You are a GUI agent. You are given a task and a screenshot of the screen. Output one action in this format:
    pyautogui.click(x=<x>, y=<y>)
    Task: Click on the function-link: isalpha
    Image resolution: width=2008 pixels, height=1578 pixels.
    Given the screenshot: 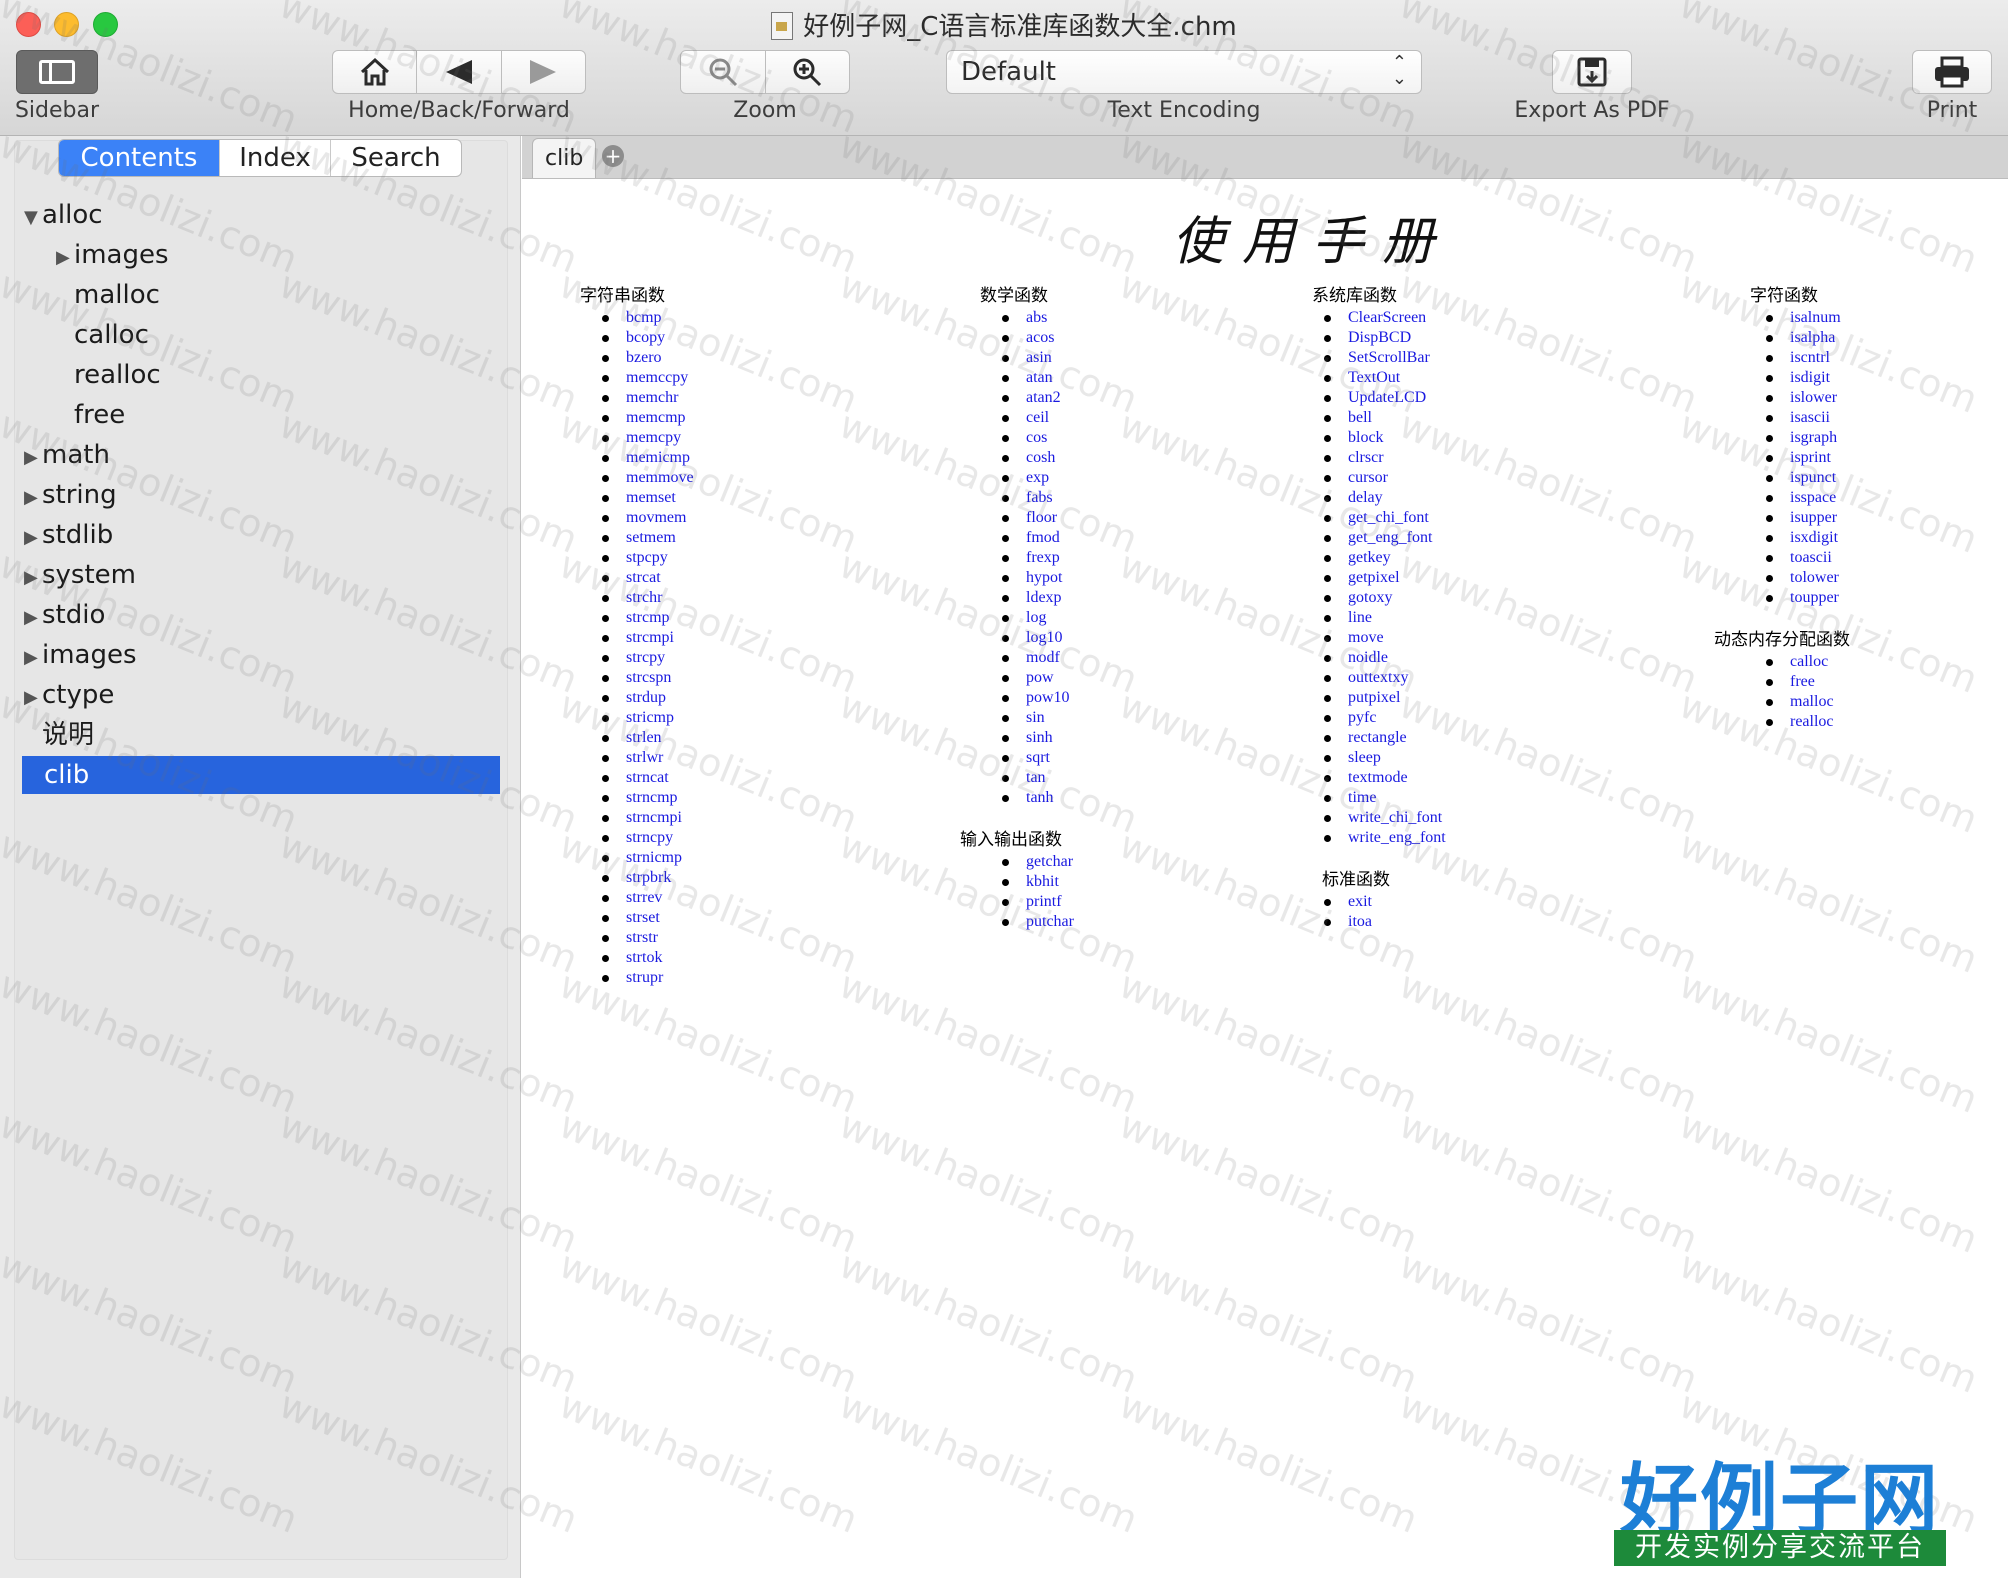 What is the action you would take?
    pyautogui.click(x=1812, y=337)
    